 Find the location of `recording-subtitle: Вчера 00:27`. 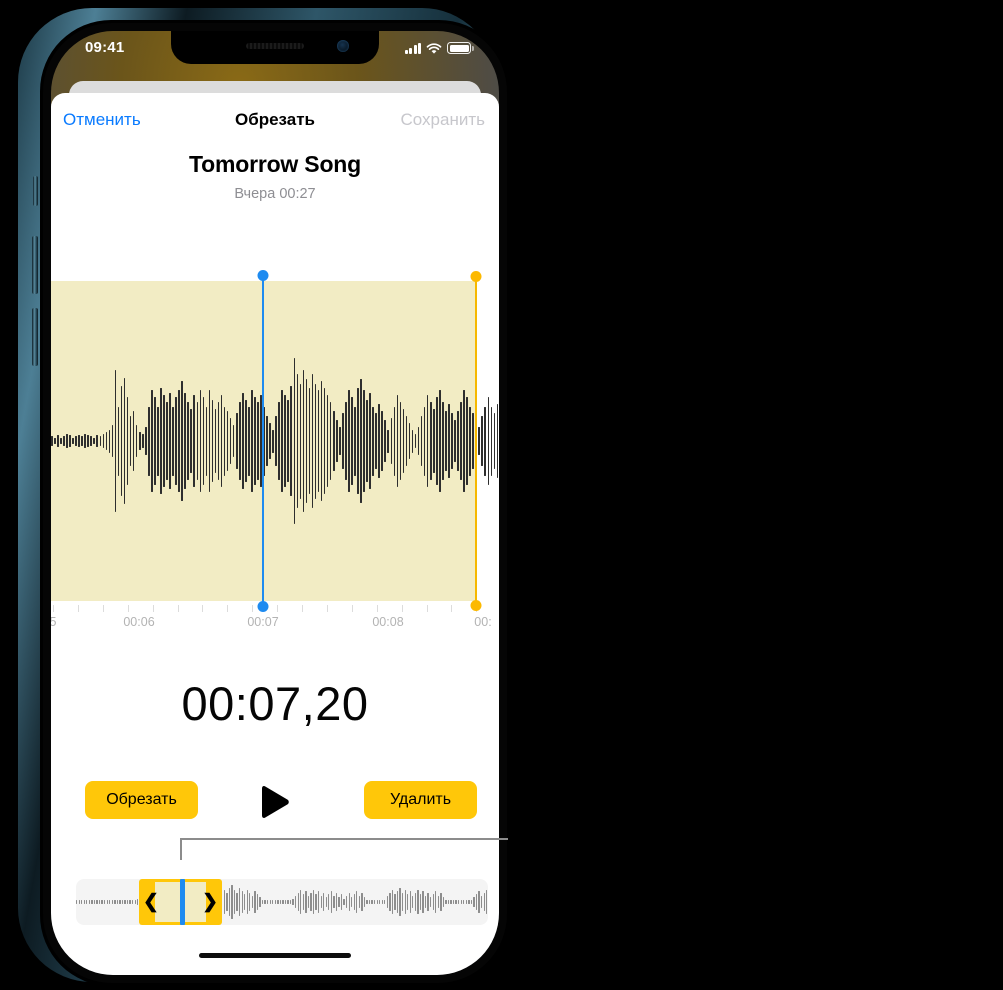

recording-subtitle: Вчера 00:27 is located at coordinates (275, 194).